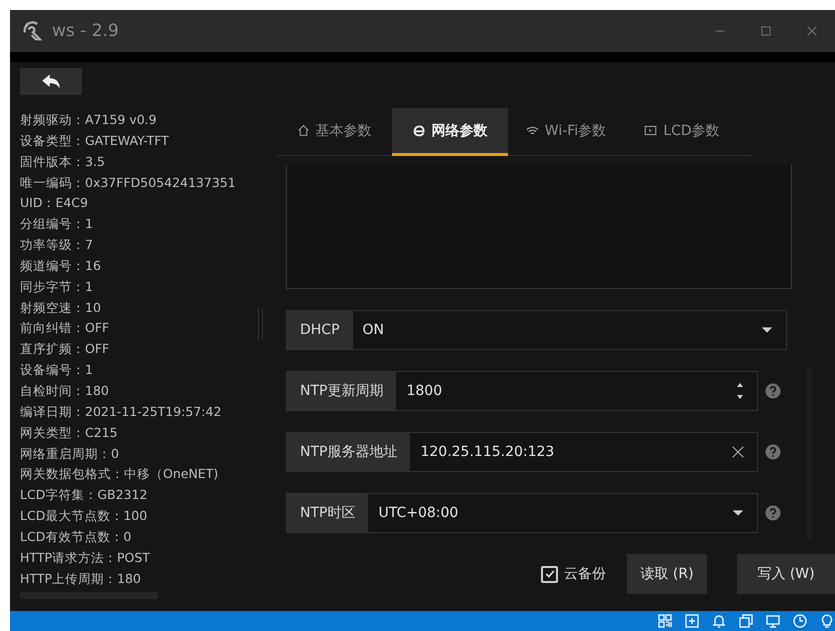 The height and width of the screenshot is (631, 835). I want to click on checkmark-icon, so click(550, 574).